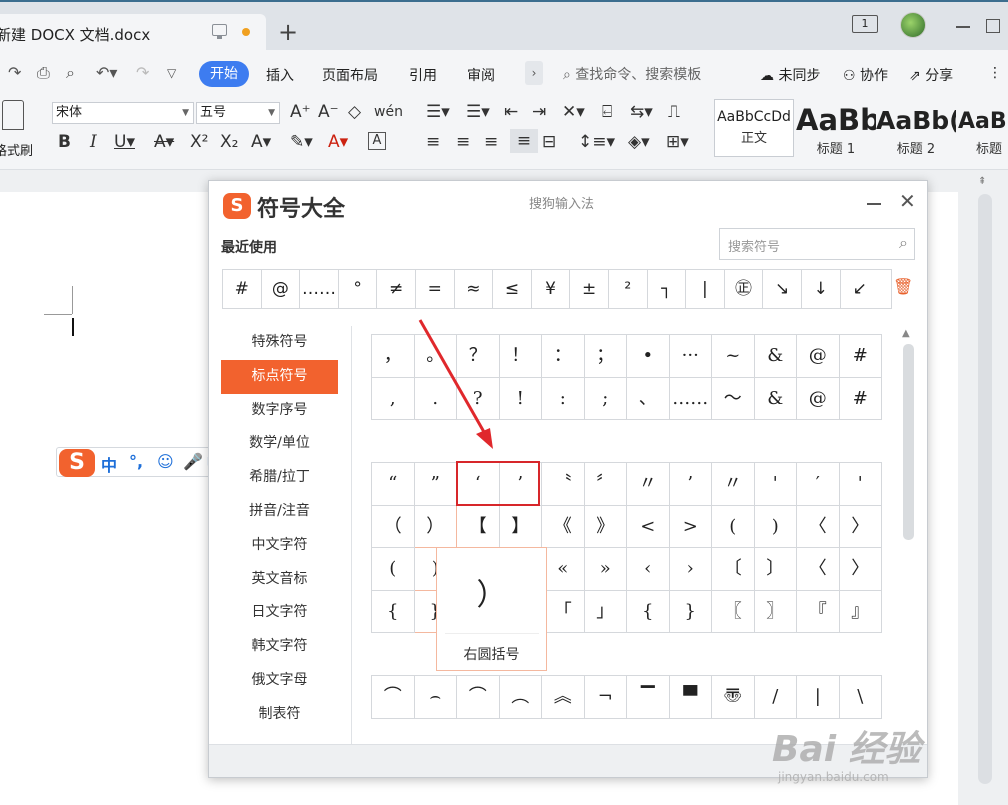  Describe the element at coordinates (985, 489) in the screenshot. I see `scrollbar-track` at that location.